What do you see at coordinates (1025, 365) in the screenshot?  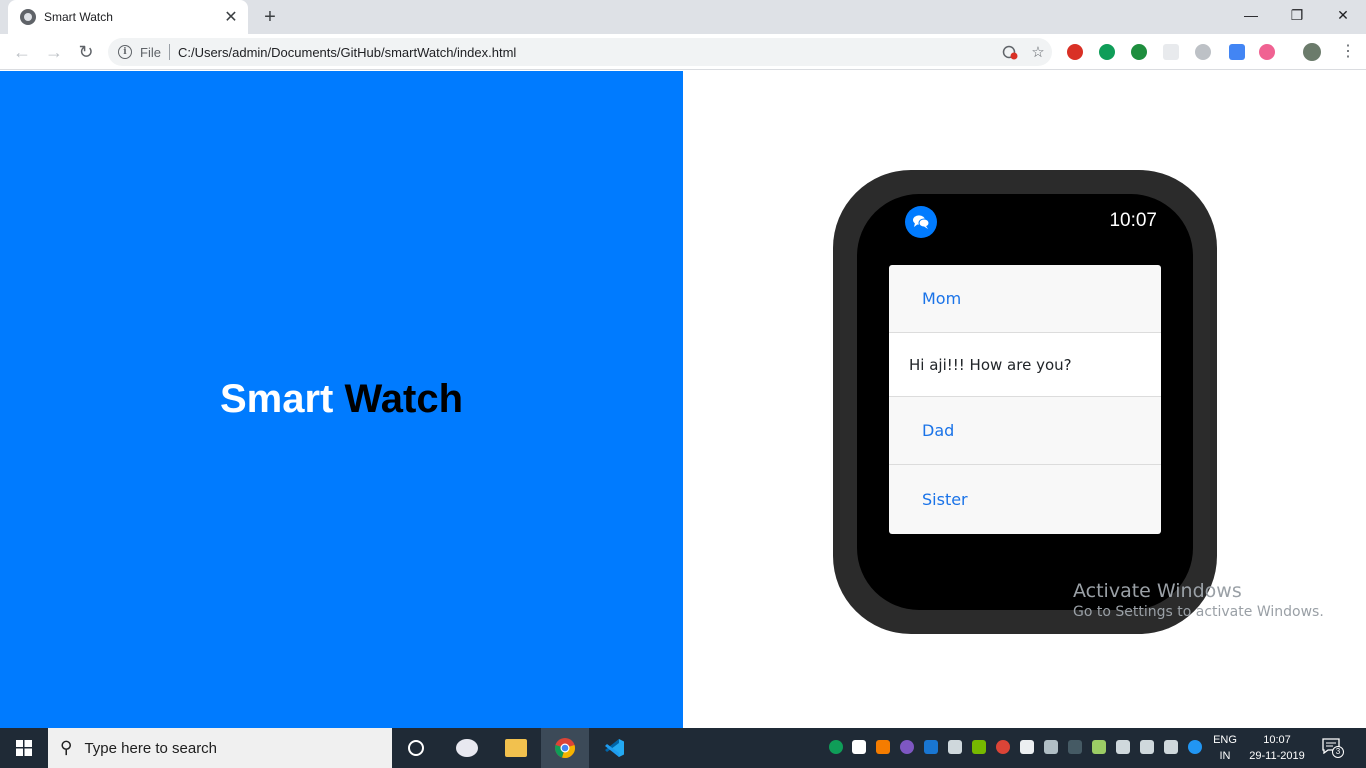 I see `message-preview: Hi aji!!! How are you?` at bounding box center [1025, 365].